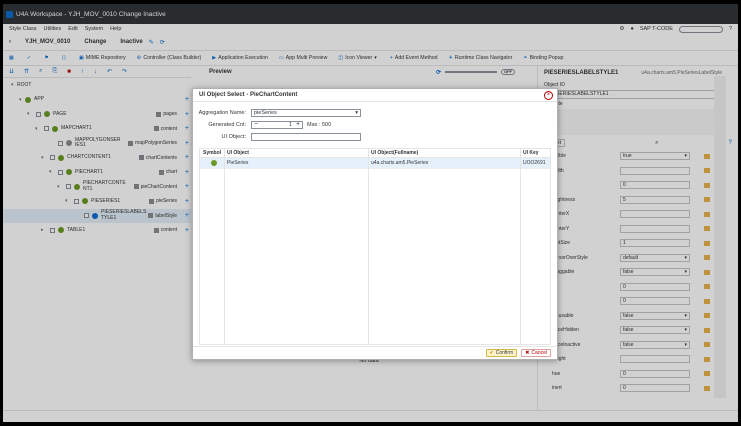  What do you see at coordinates (400, 163) in the screenshot?
I see `cell-fullname: u4a.charts.am5.PieSeries` at bounding box center [400, 163].